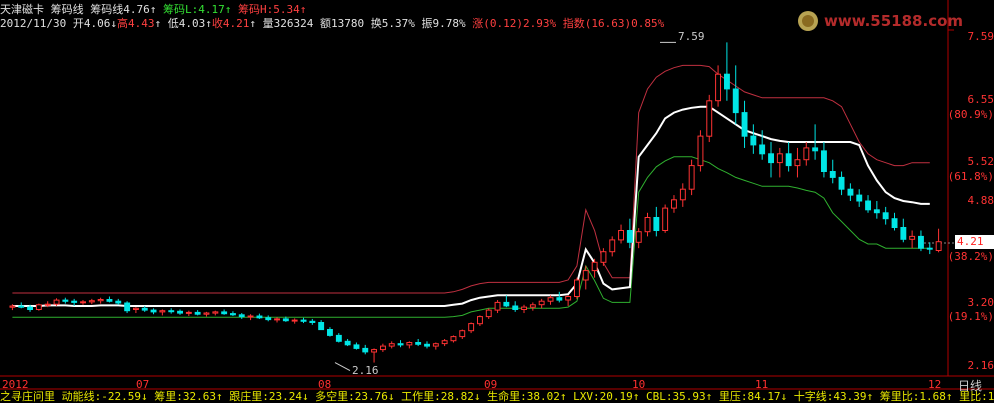 The width and height of the screenshot is (994, 403). I want to click on chip-low-value: 4.17, so click(211, 9).